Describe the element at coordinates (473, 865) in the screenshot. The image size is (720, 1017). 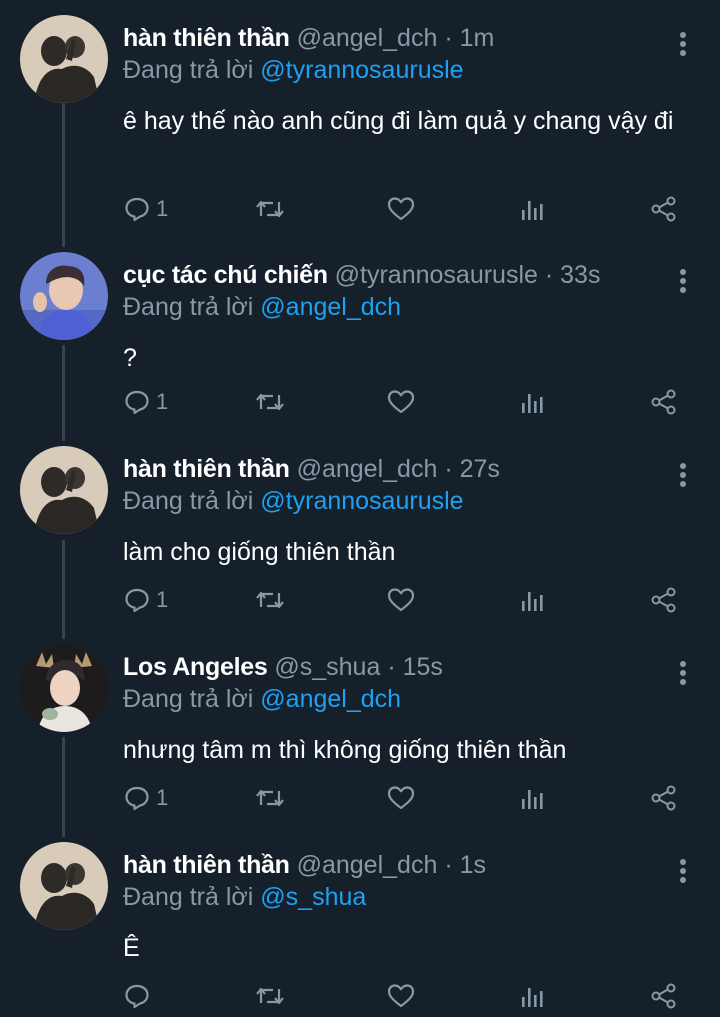
I see `timestamp: 1s` at that location.